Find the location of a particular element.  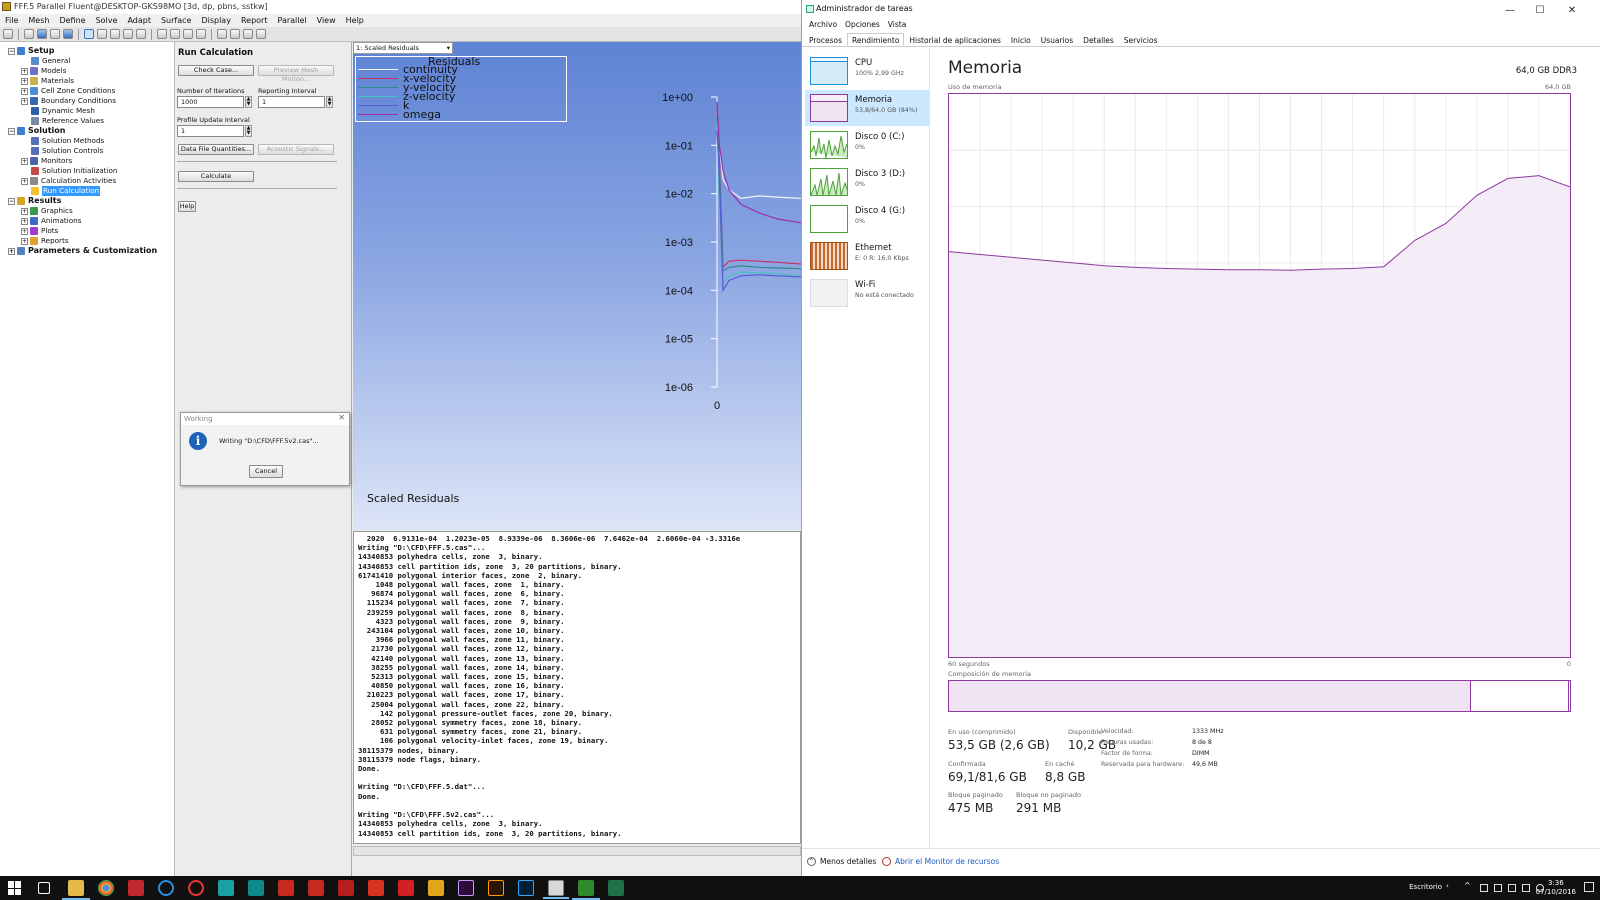

keyboard-icon is located at coordinates (1526, 888).